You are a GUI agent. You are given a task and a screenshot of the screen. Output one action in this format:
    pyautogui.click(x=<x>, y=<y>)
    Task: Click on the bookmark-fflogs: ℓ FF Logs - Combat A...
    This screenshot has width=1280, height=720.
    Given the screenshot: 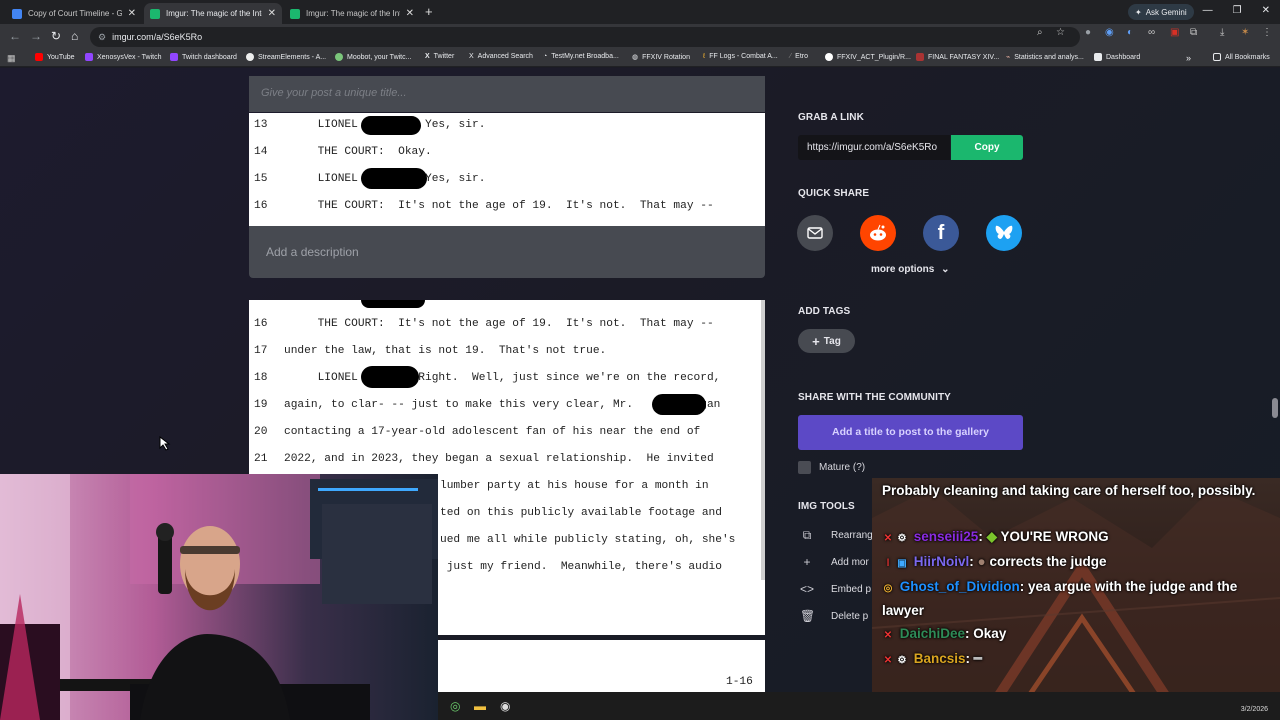 What is the action you would take?
    pyautogui.click(x=740, y=56)
    